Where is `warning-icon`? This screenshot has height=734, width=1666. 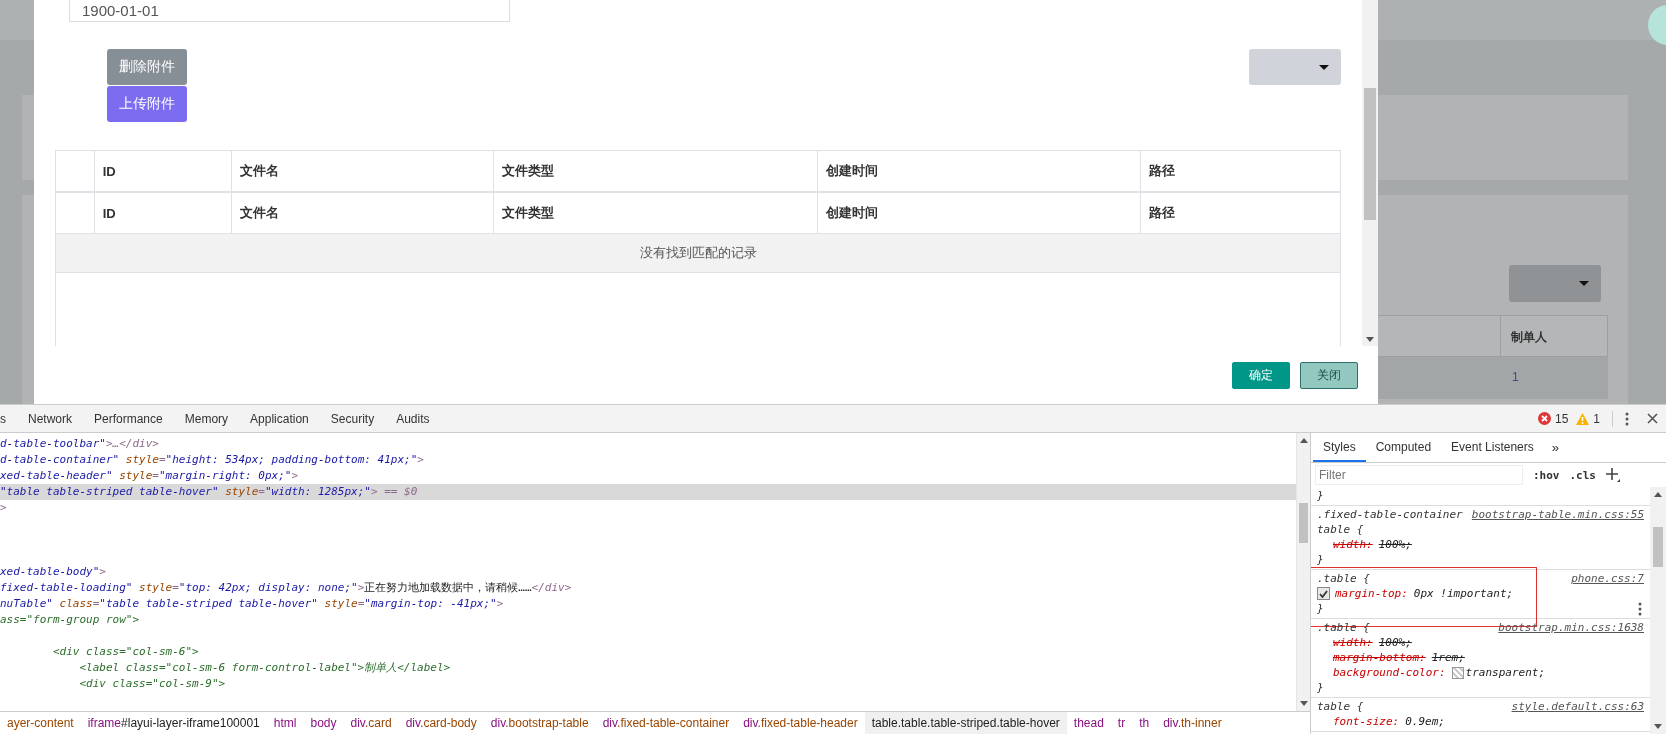
warning-icon is located at coordinates (1583, 418).